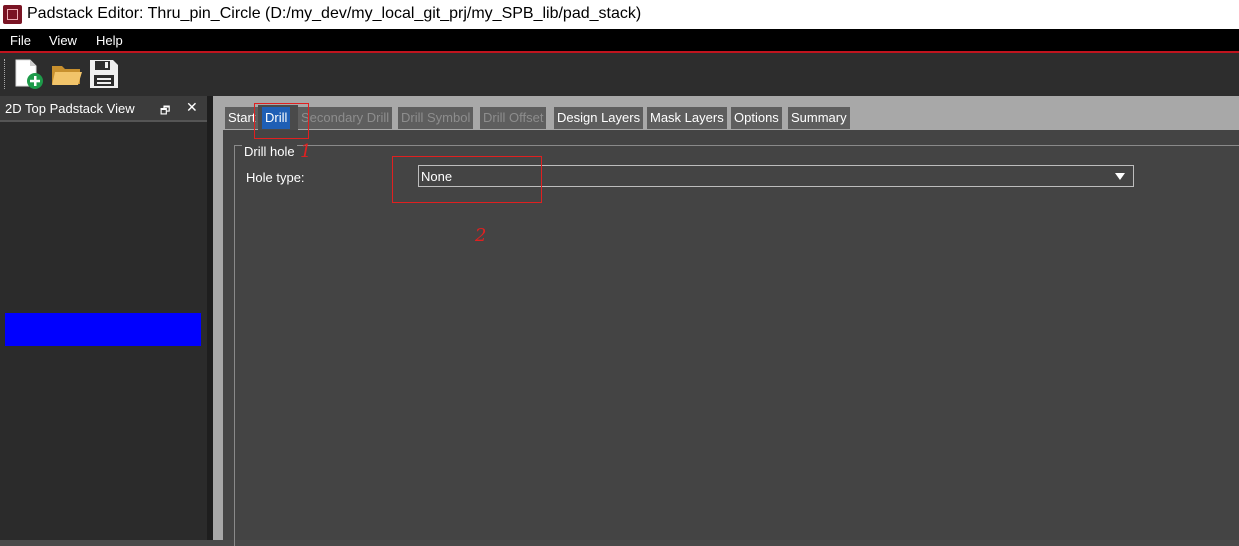 This screenshot has height=546, width=1239. Describe the element at coordinates (819, 118) in the screenshot. I see `tab-summary: Summary` at that location.